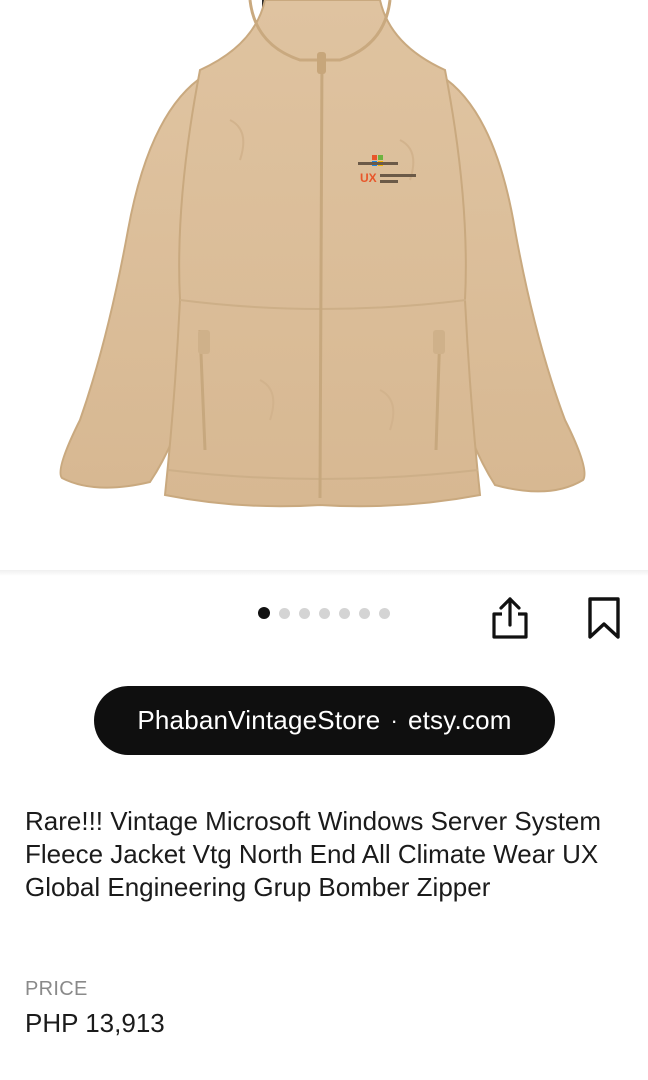 The image size is (648, 1080). I want to click on carousel-indicator, so click(328, 613).